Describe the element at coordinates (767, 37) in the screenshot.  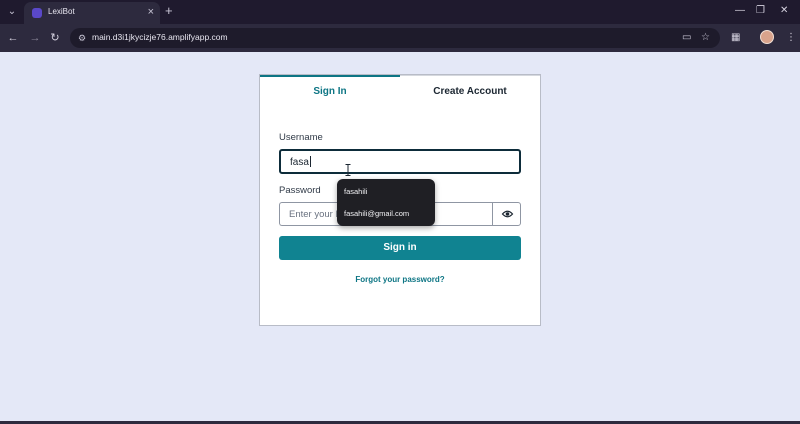
I see `profile-avatar` at that location.